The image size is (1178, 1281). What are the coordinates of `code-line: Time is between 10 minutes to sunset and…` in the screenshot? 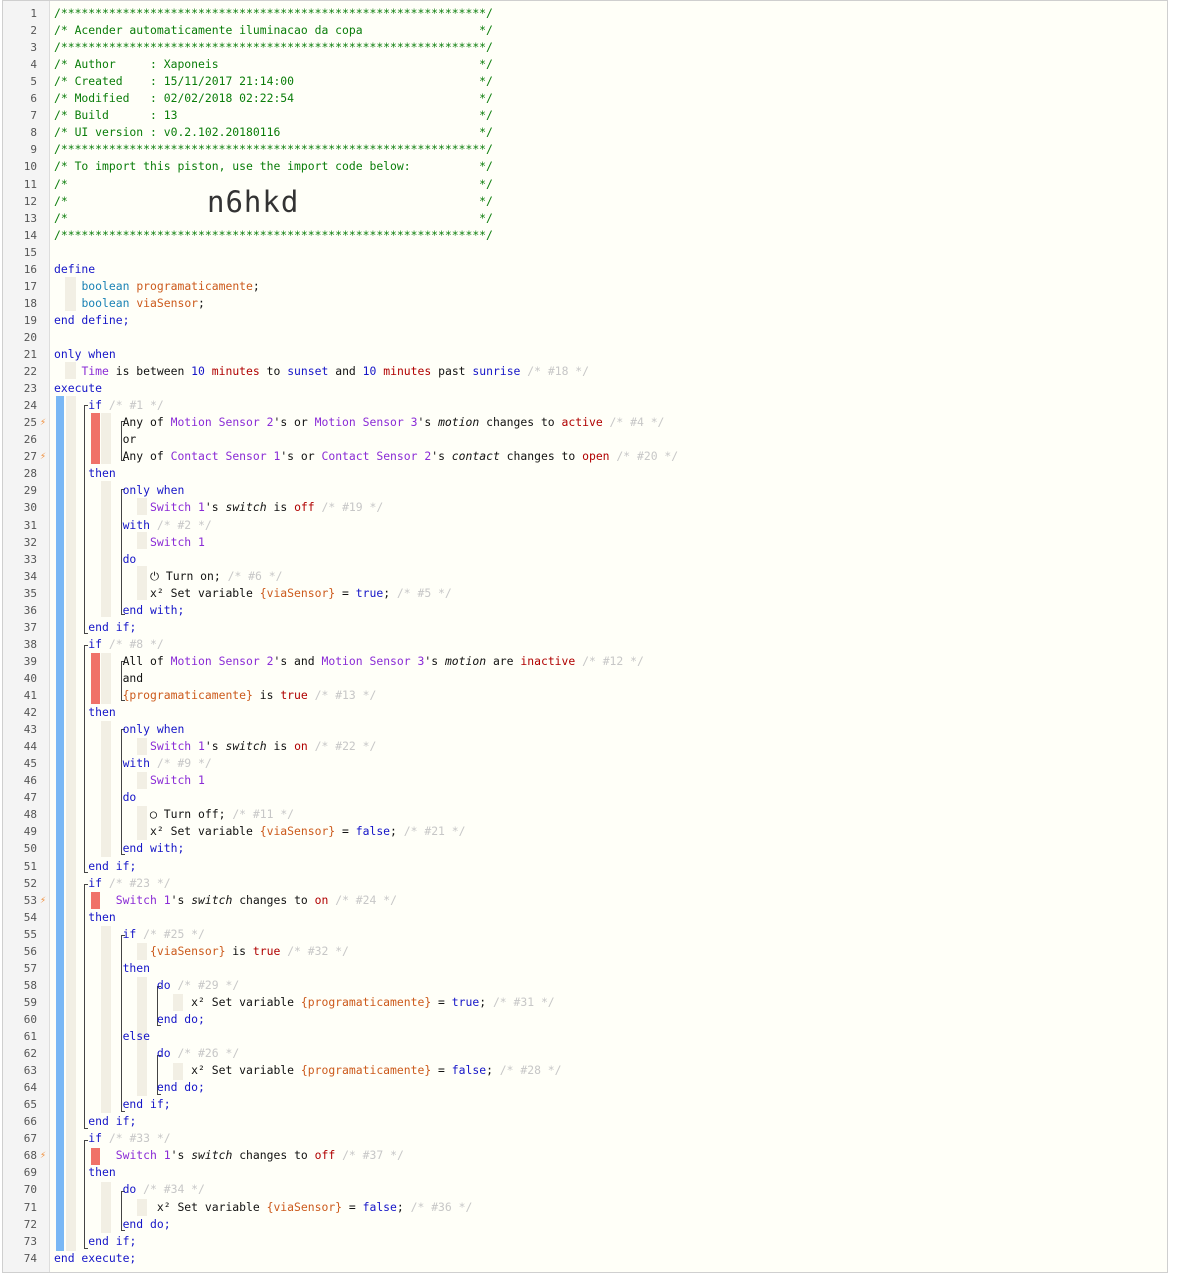 It's located at (321, 371).